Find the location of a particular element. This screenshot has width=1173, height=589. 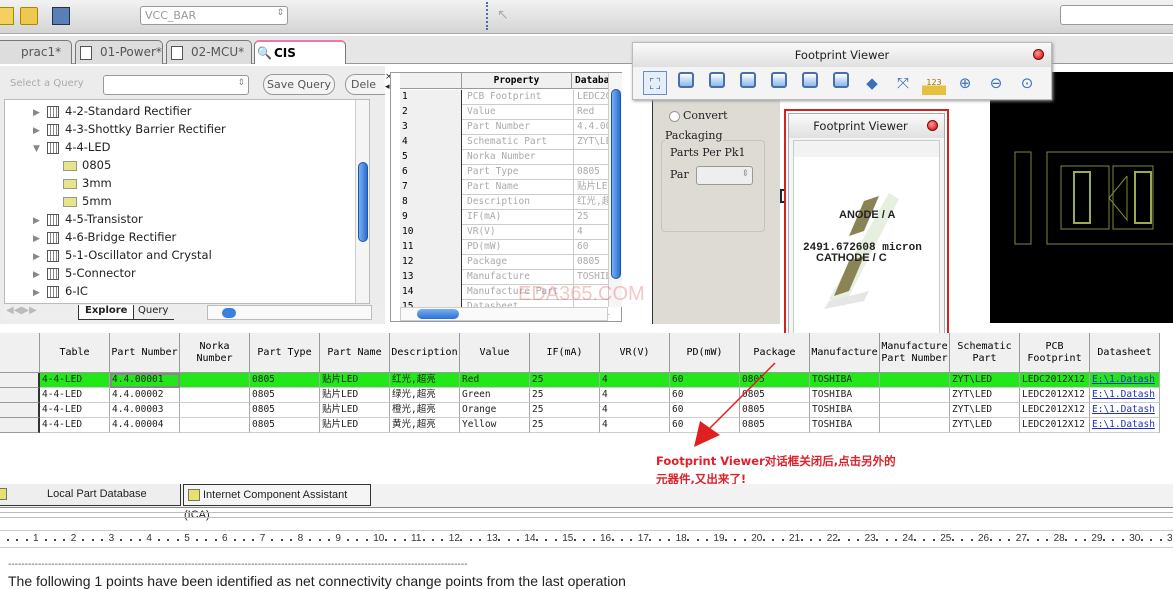

property-row: 8Description红光,超亮 is located at coordinates (506, 202).